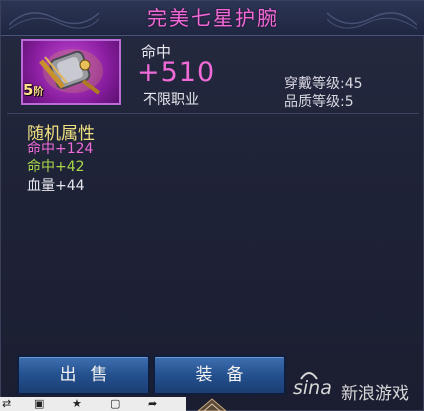 Image resolution: width=424 pixels, height=411 pixels. I want to click on divider, so click(213, 113).